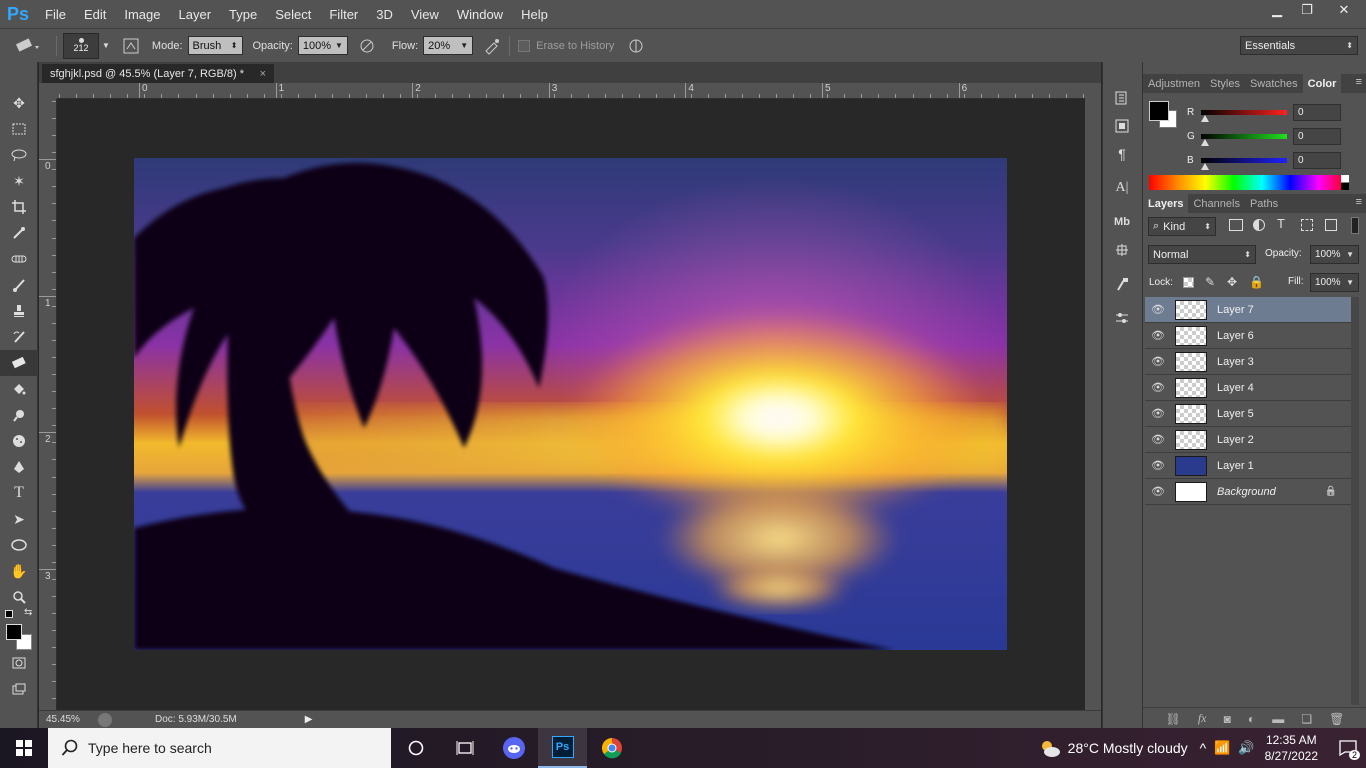 This screenshot has height=768, width=1366. Describe the element at coordinates (19, 311) in the screenshot. I see `clone-stamp-tool-icon` at that location.